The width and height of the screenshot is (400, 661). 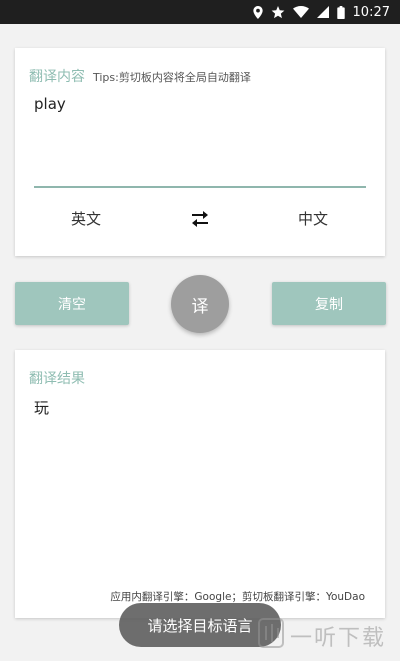 I want to click on input-card-title: 翻译内容, so click(x=57, y=77).